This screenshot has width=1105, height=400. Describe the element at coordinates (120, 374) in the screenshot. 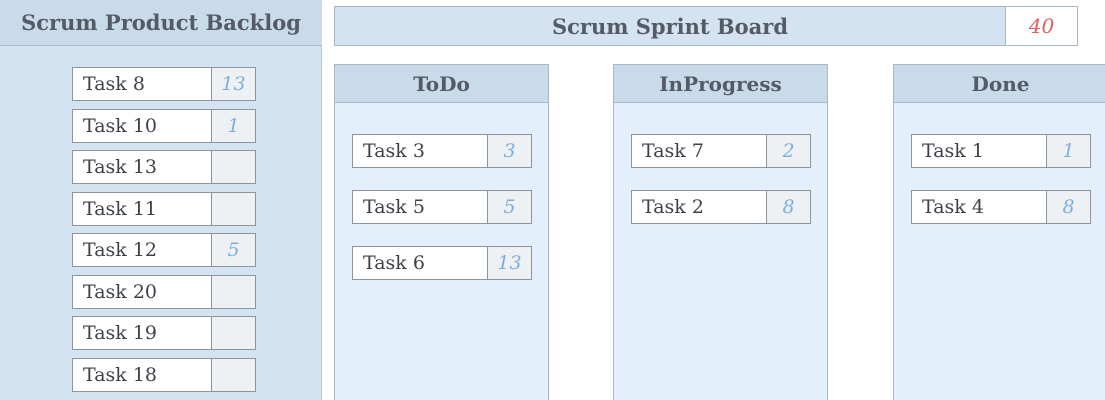

I see `task-name: Task 18` at that location.